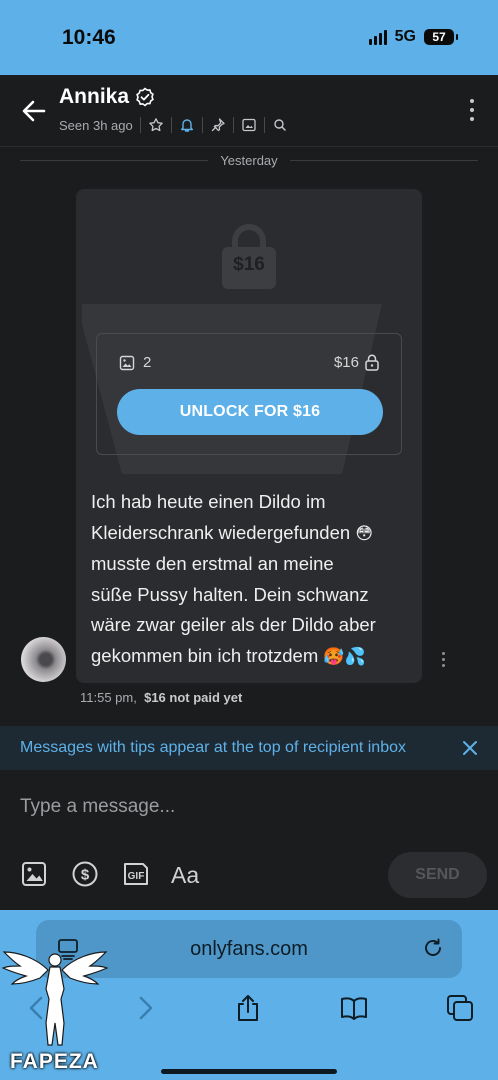 The height and width of the screenshot is (1080, 498). I want to click on media-count-value: 2, so click(147, 362).